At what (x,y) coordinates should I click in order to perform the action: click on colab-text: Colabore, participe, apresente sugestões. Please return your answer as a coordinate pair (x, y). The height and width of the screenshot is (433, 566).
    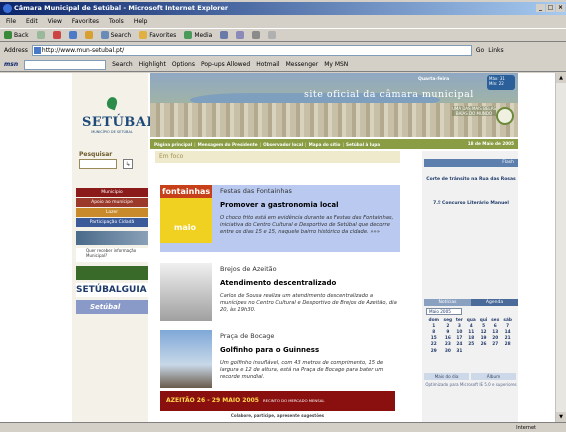
    Looking at the image, I should click on (277, 415).